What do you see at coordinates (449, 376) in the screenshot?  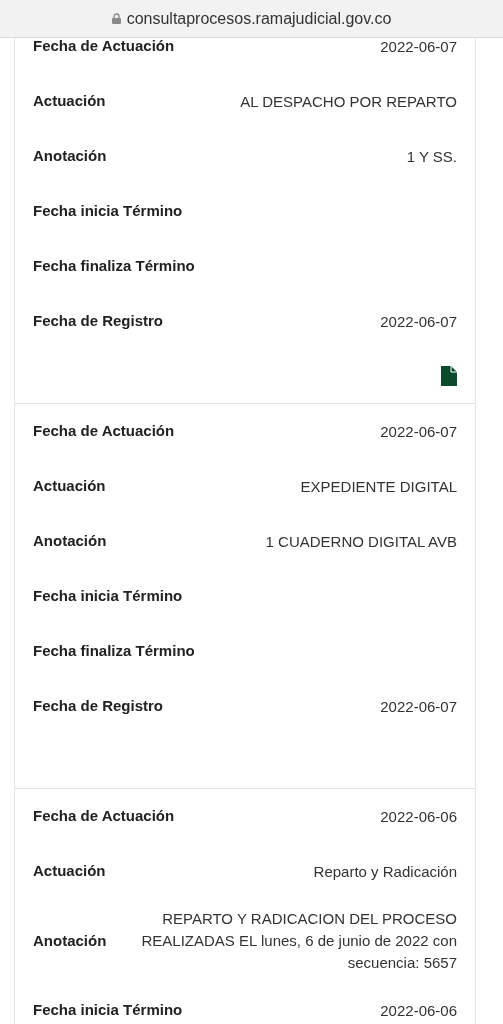 I see `document-icon` at bounding box center [449, 376].